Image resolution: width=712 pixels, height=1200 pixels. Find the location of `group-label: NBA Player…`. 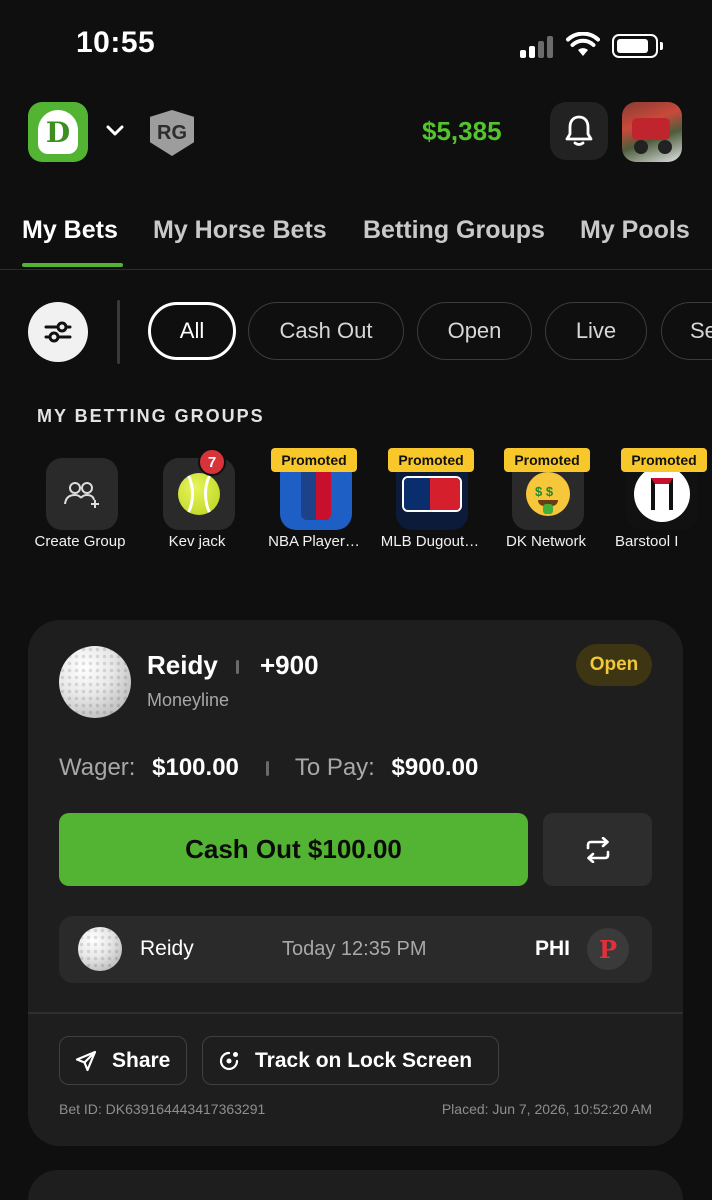

group-label: NBA Player… is located at coordinates (314, 541).